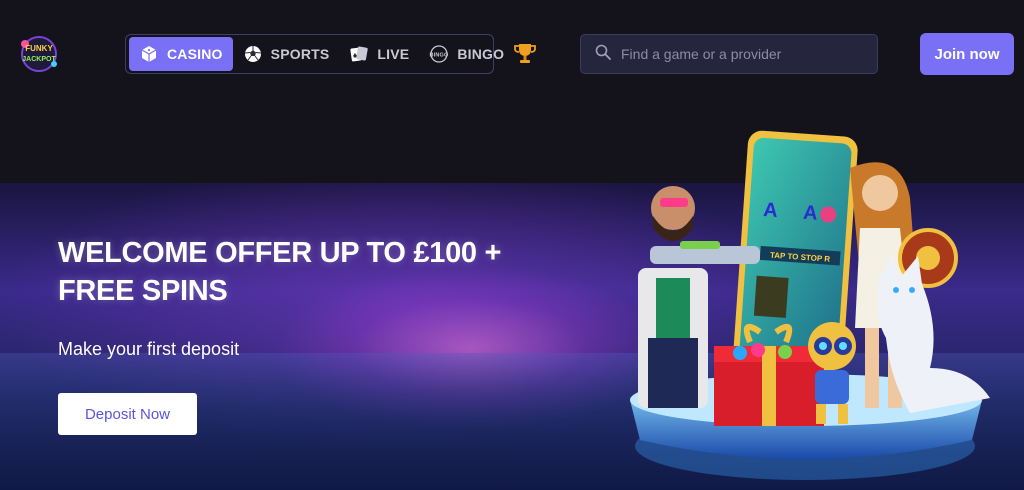 This screenshot has width=1024, height=490. I want to click on nav-item-bingo: BINGO BINGO, so click(466, 54).